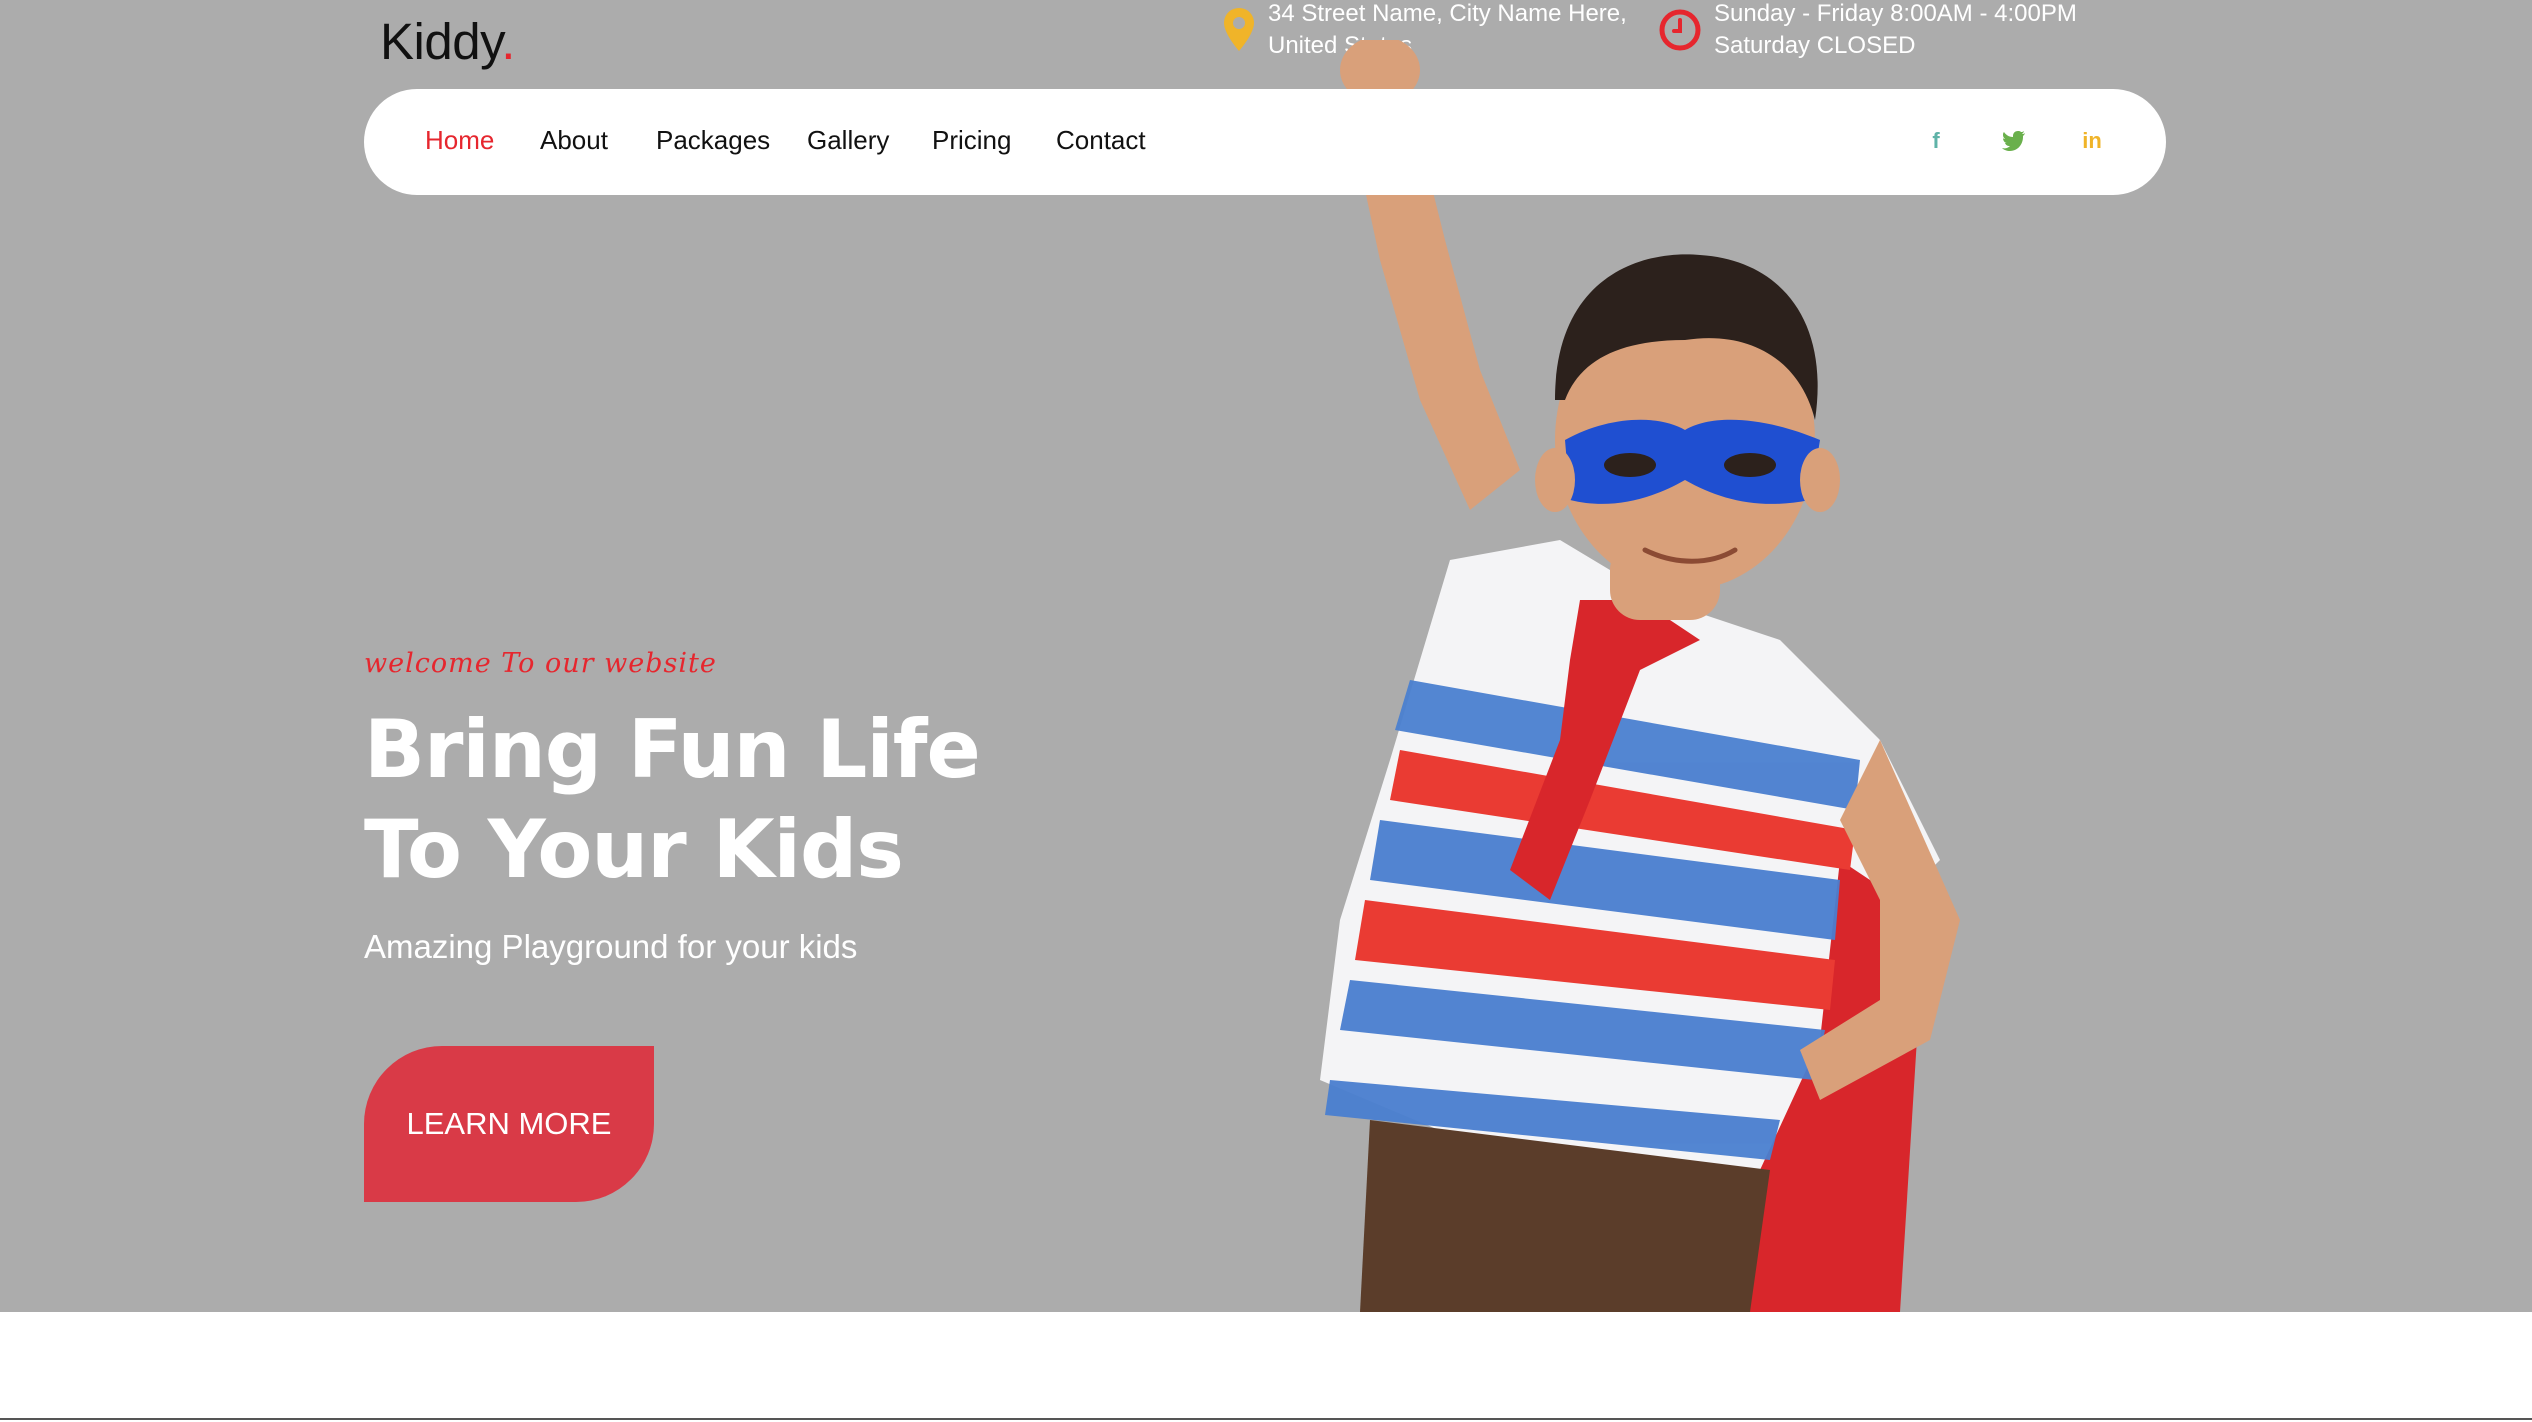 The width and height of the screenshot is (2532, 1422). What do you see at coordinates (1239, 29) in the screenshot?
I see `location-pin-icon` at bounding box center [1239, 29].